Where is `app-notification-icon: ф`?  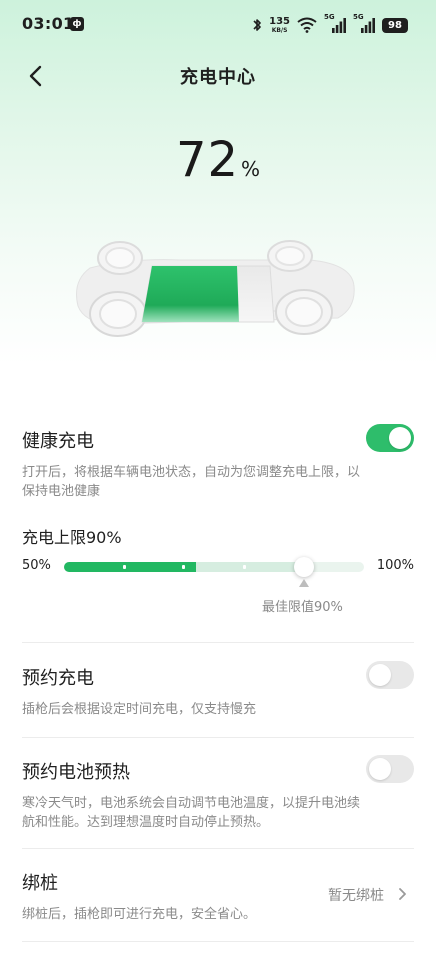
app-notification-icon: ф is located at coordinates (77, 24).